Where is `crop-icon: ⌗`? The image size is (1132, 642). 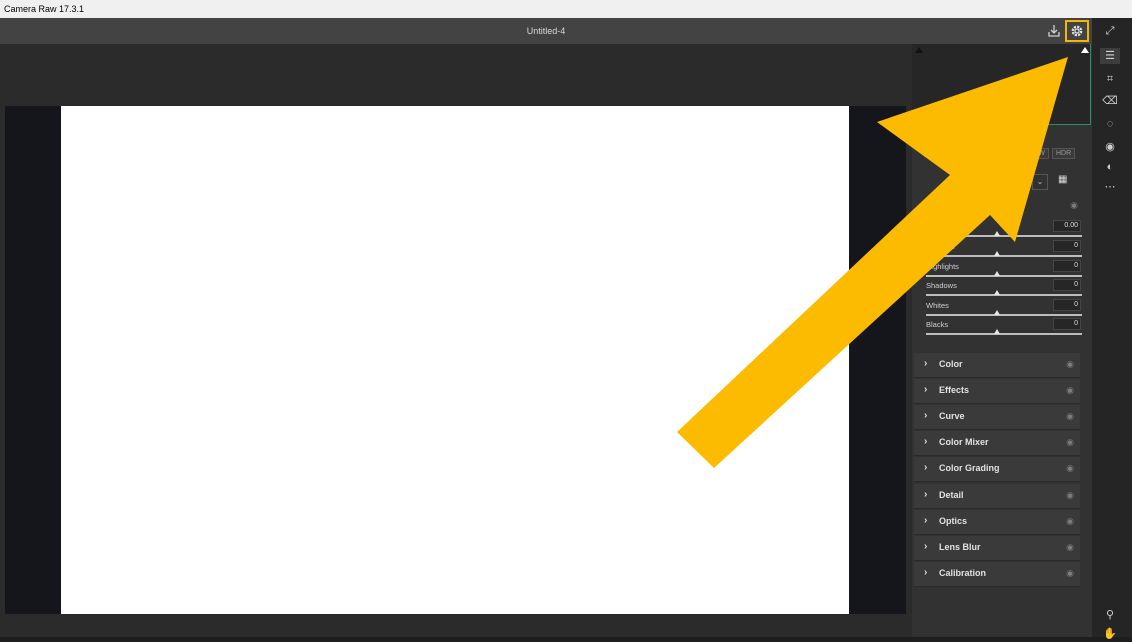
crop-icon: ⌗ is located at coordinates (1110, 79).